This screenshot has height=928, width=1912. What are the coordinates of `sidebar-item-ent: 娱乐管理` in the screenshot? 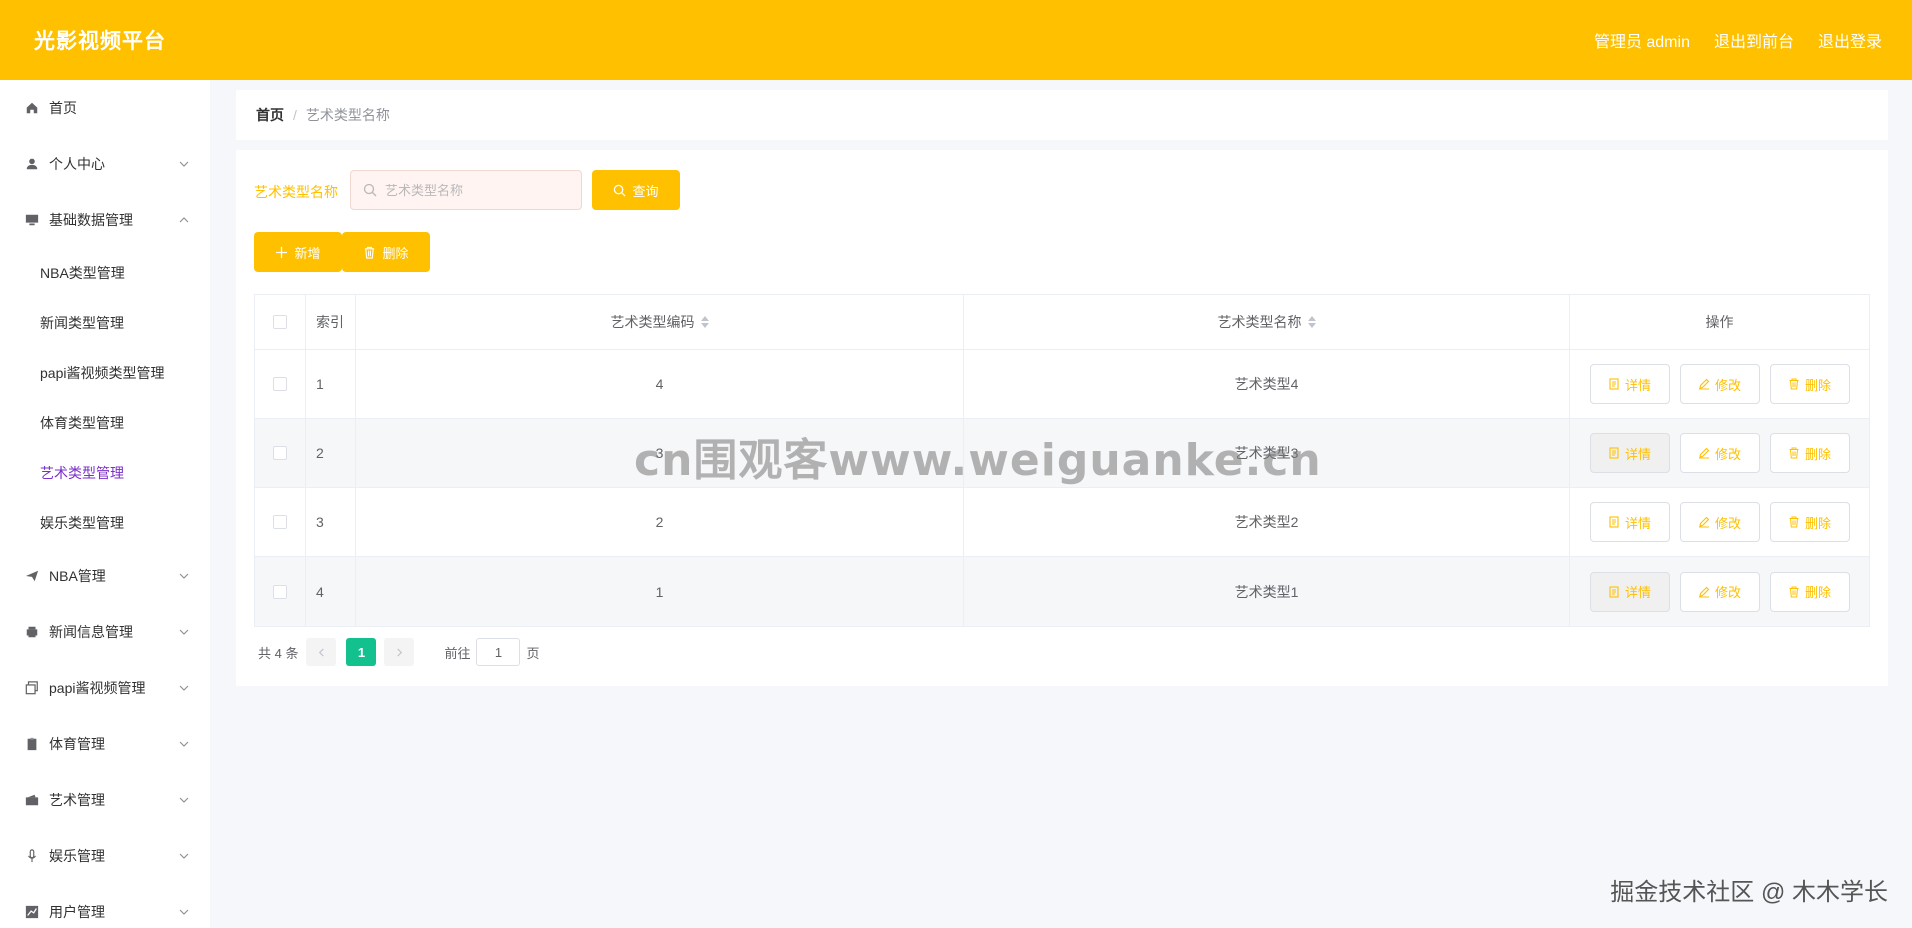 It's located at (105, 856).